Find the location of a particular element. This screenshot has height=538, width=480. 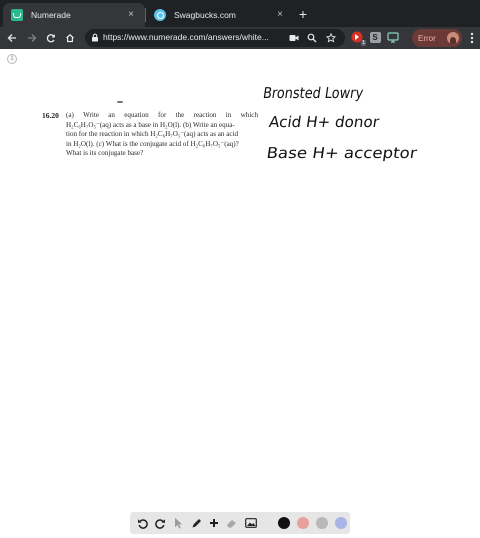

color-swatch-black is located at coordinates (284, 523).